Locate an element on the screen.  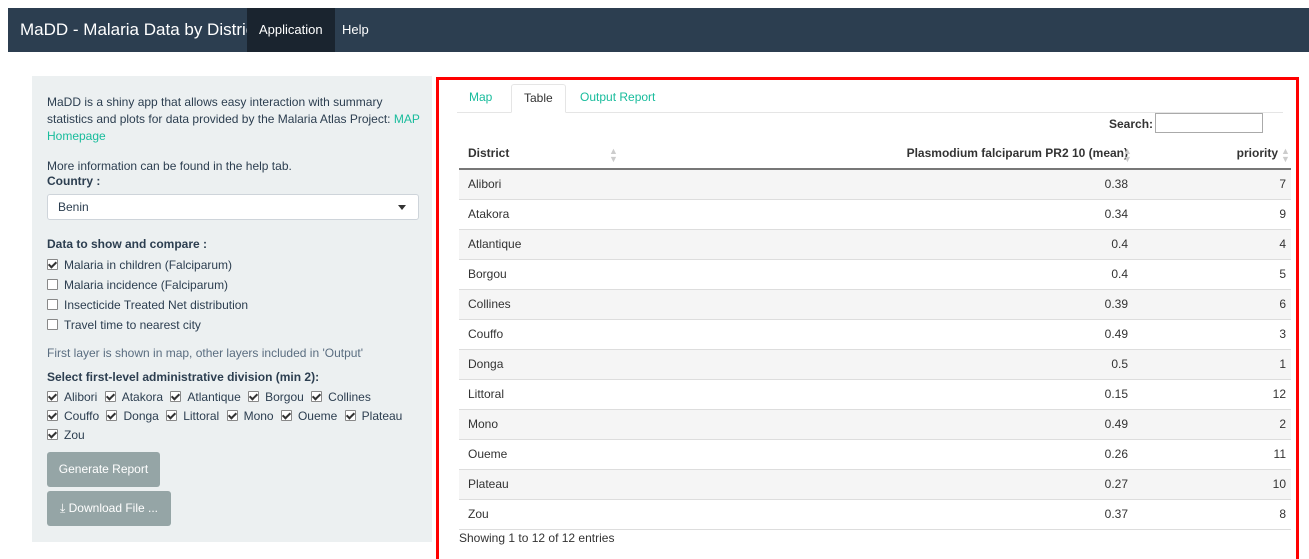
admin-option-alibori: Alibori is located at coordinates (80, 397).